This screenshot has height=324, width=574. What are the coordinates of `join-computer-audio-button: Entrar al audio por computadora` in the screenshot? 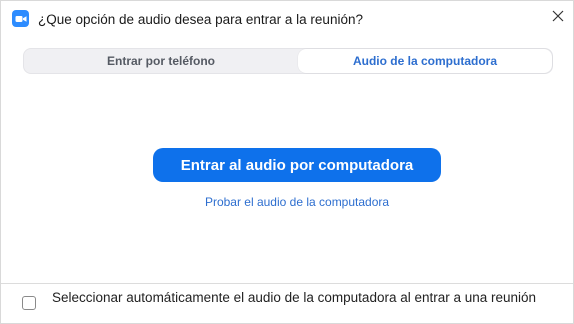 It's located at (297, 165).